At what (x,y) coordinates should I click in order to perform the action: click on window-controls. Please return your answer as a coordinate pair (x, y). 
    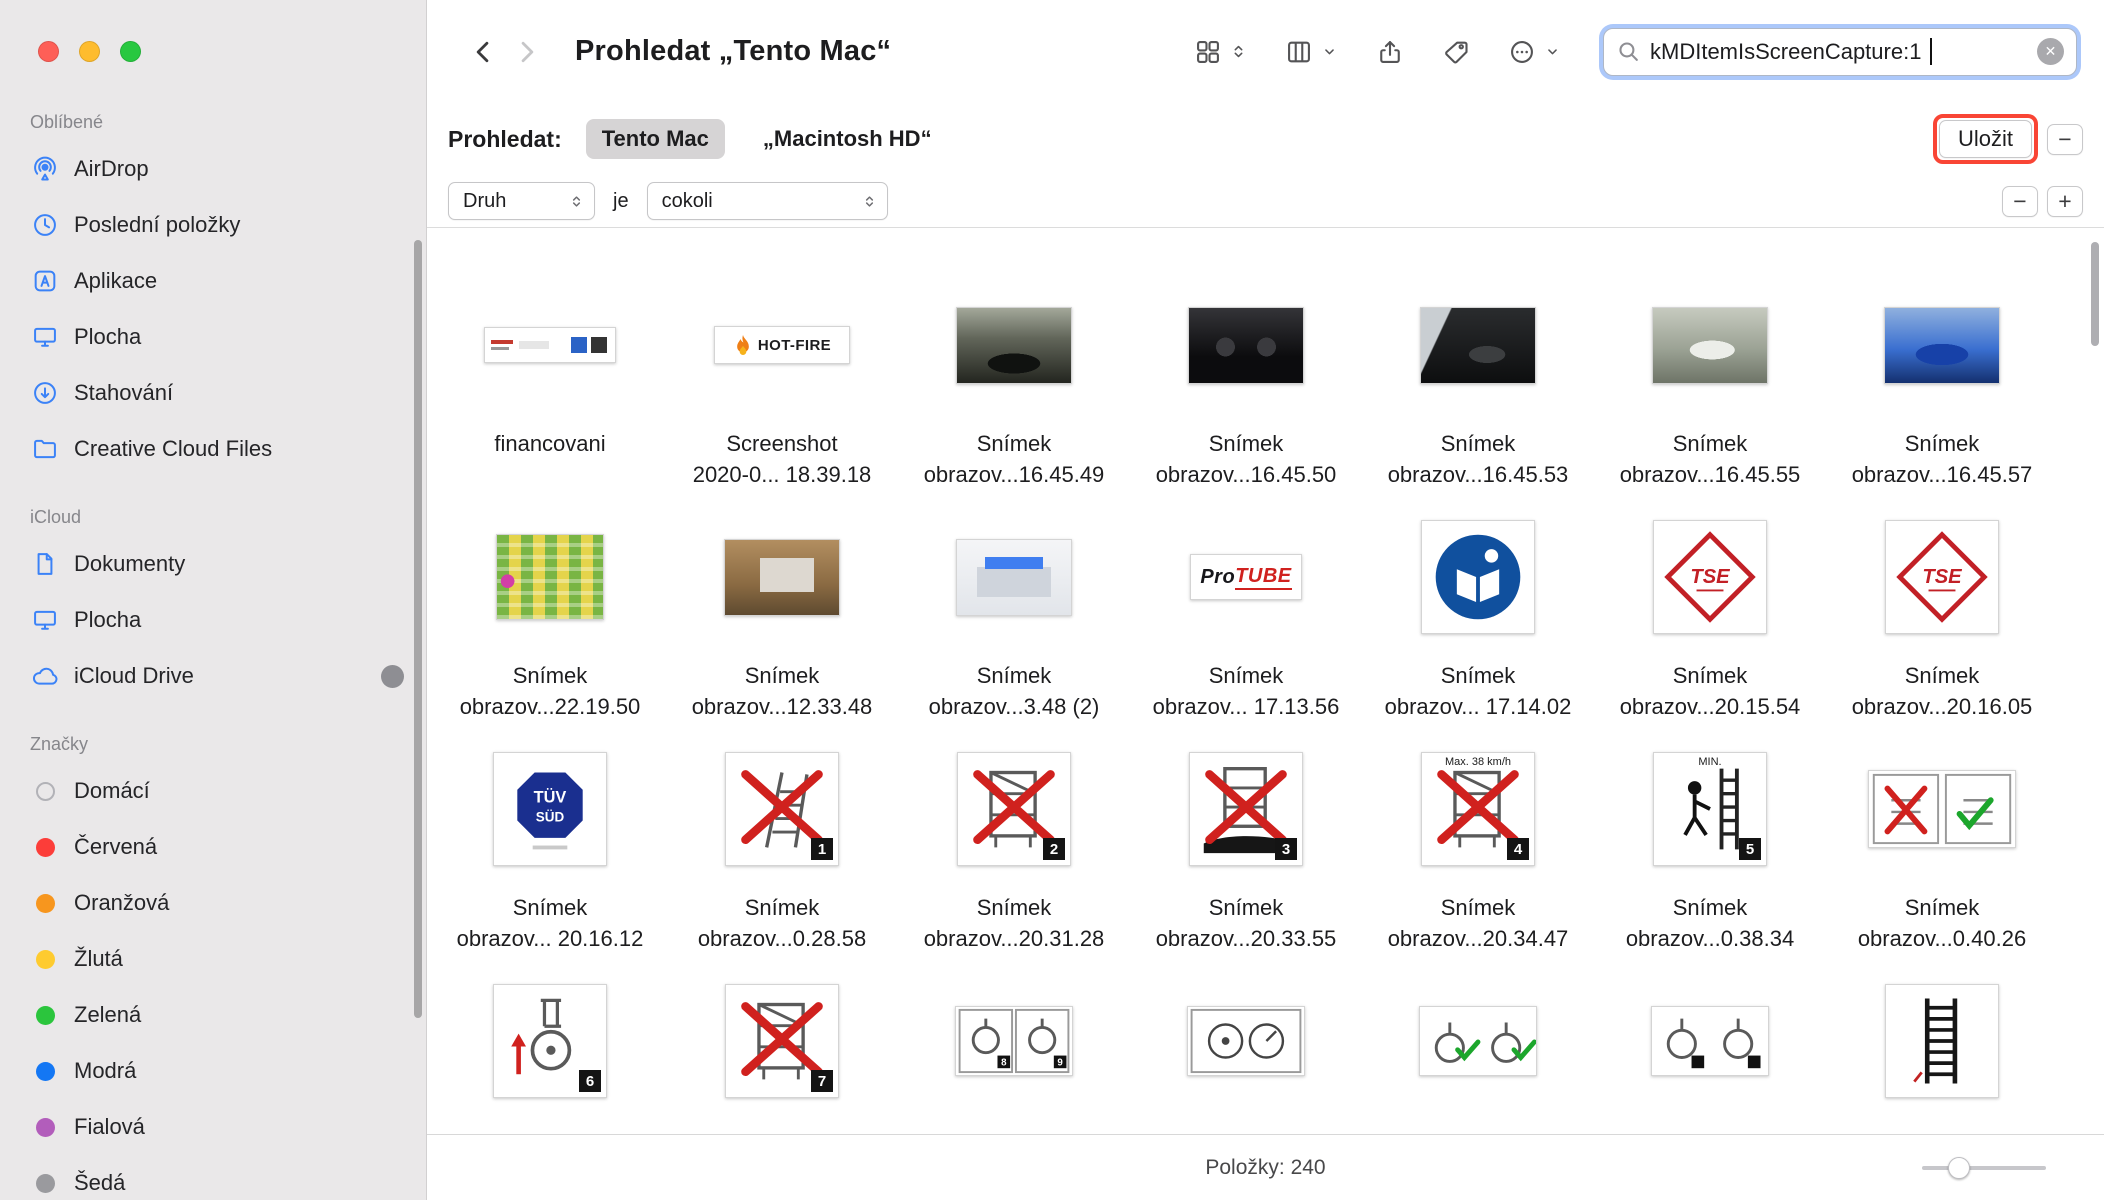
    Looking at the image, I should click on (89, 51).